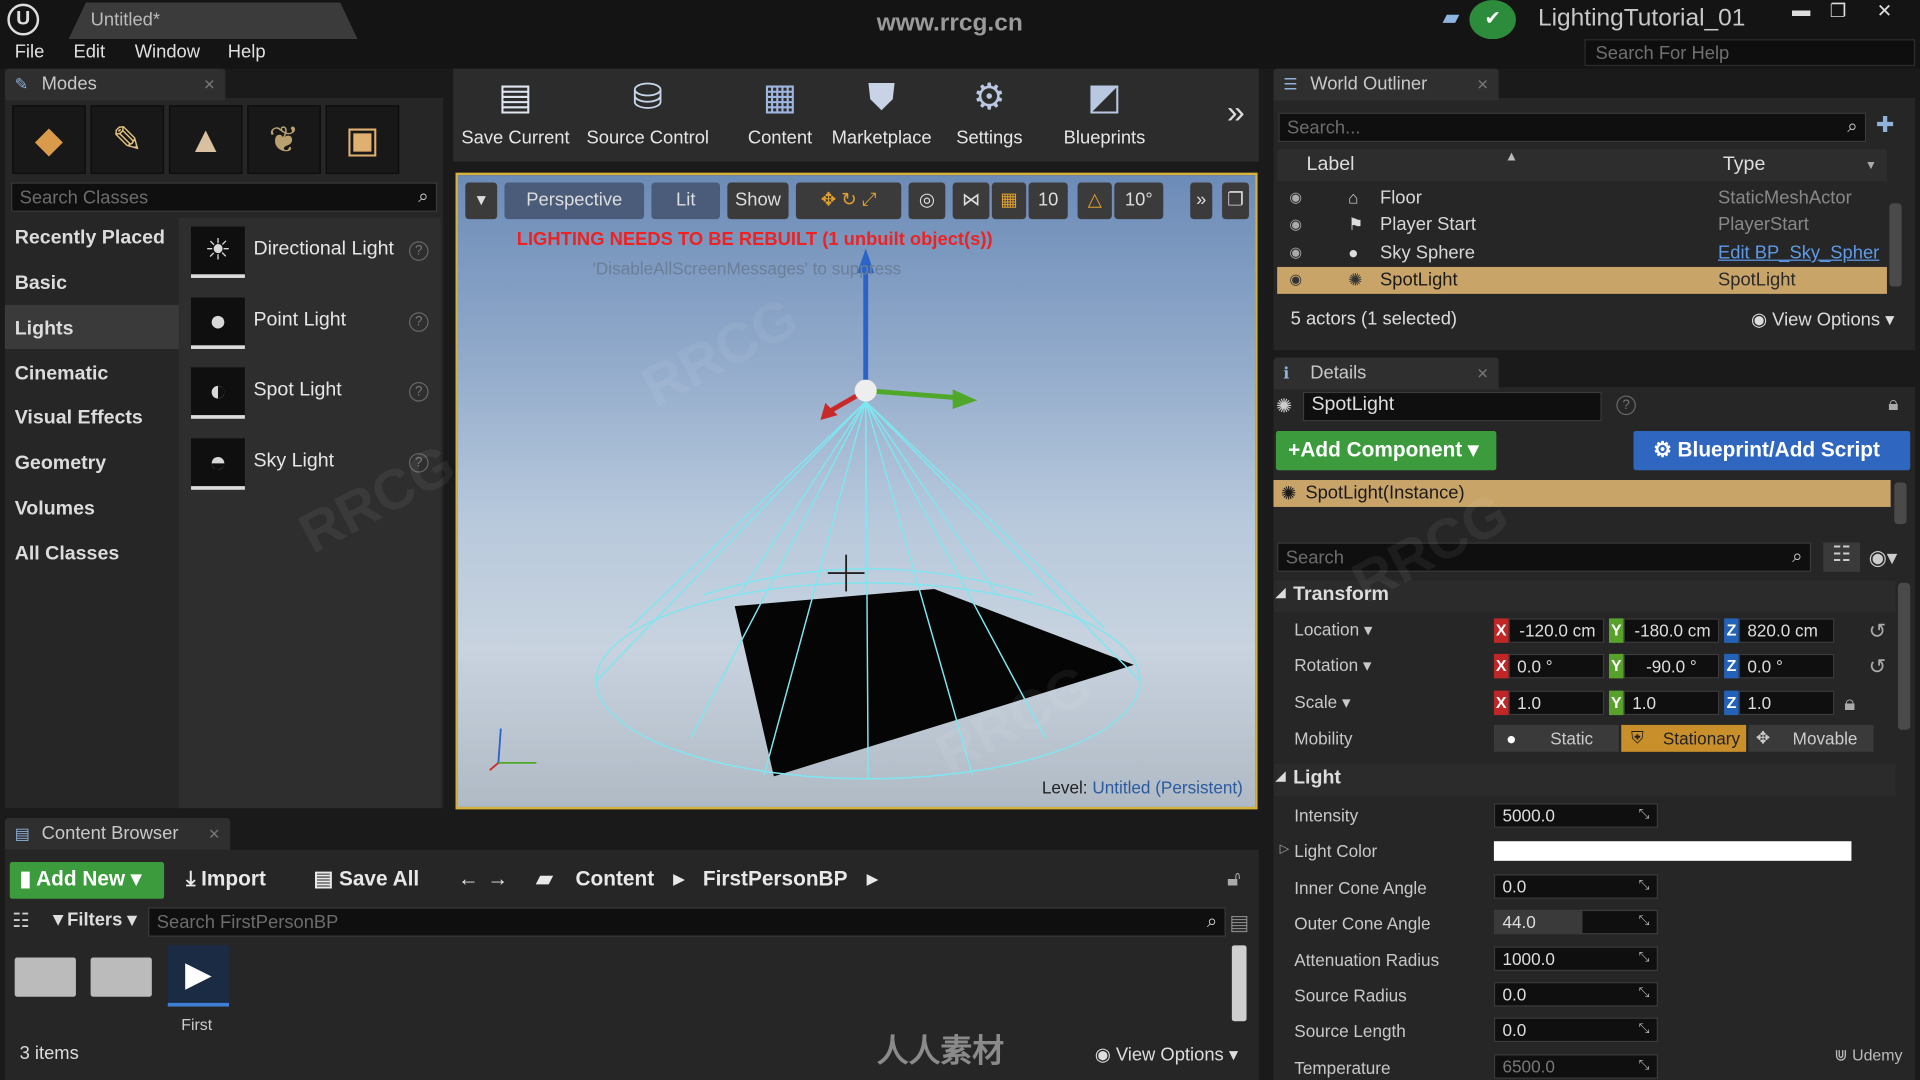 The height and width of the screenshot is (1080, 1920). Describe the element at coordinates (515, 116) in the screenshot. I see `save-current-button: ▤ Save Current` at that location.